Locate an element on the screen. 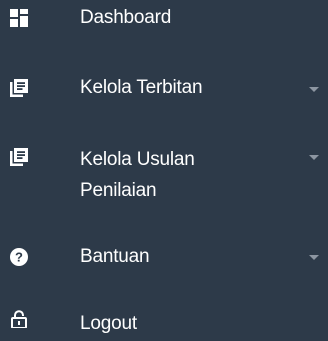 The image size is (328, 341). sidebar-item-label: Kelola Usulan Penilaian is located at coordinates (137, 175).